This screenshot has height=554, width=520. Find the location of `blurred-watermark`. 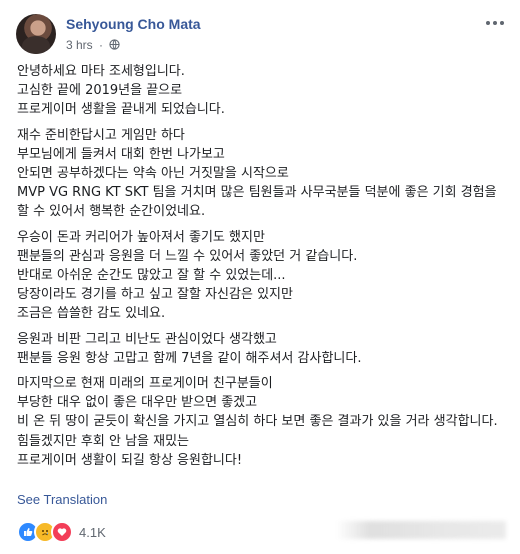

blurred-watermark is located at coordinates (421, 530).